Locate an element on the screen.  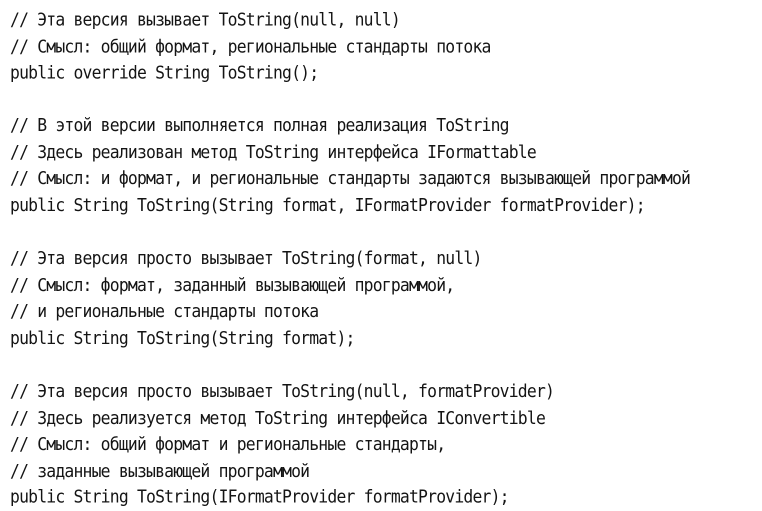
method-signature-line: public String ToString(String format); is located at coordinates (182, 338).